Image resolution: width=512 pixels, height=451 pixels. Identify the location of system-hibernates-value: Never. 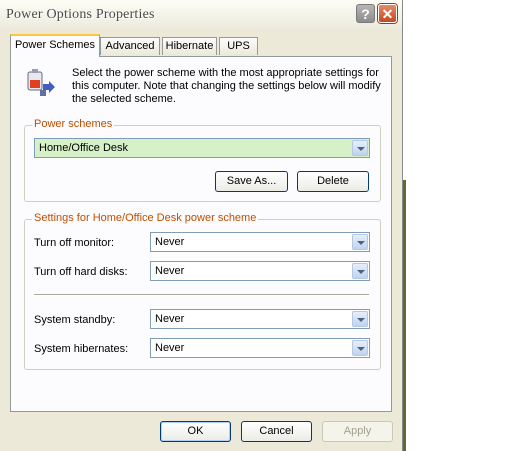
(170, 348).